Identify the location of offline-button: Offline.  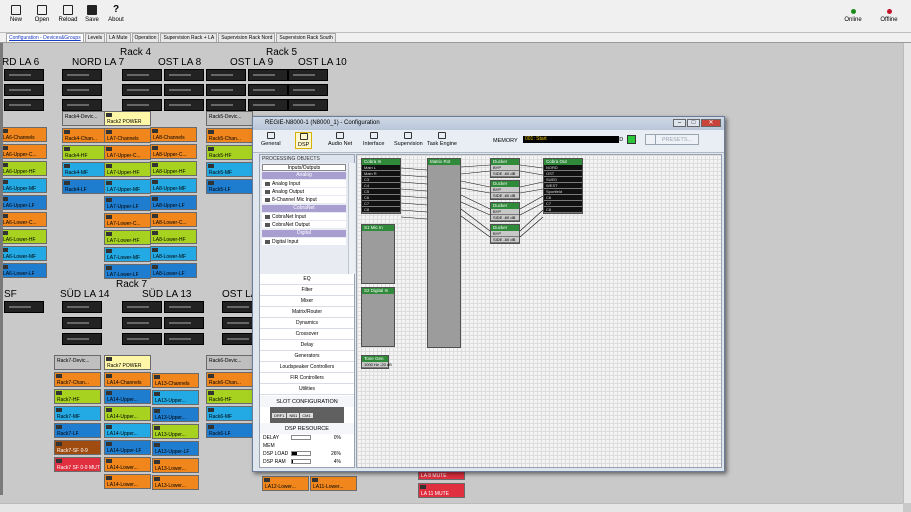
(889, 16).